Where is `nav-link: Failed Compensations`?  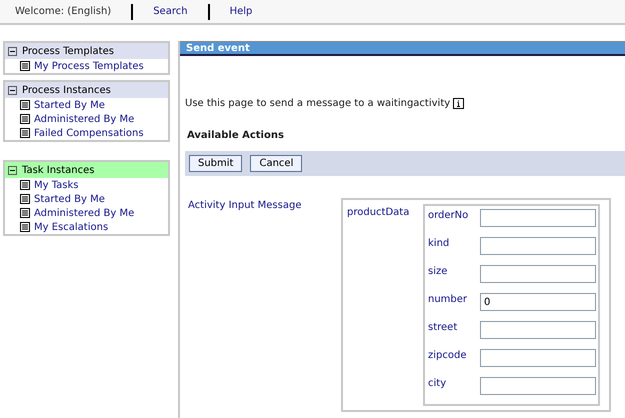 nav-link: Failed Compensations is located at coordinates (89, 133).